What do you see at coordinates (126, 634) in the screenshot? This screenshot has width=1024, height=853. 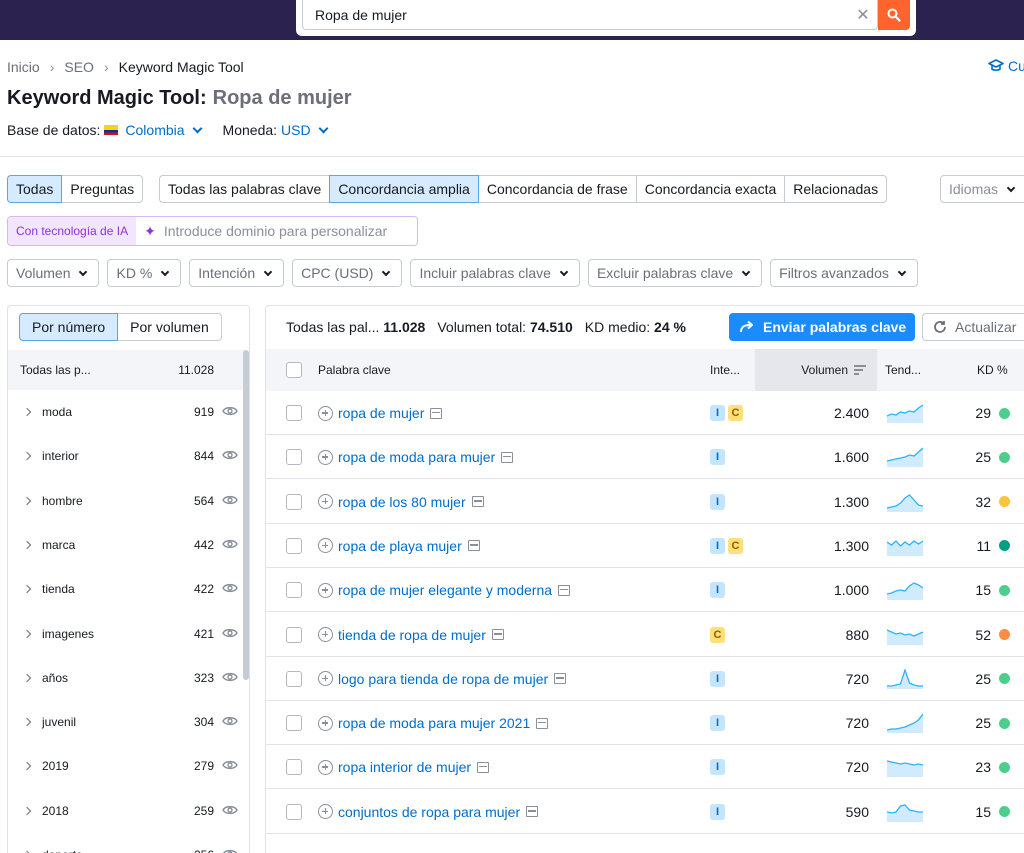 I see `group-item: imagenes 421` at bounding box center [126, 634].